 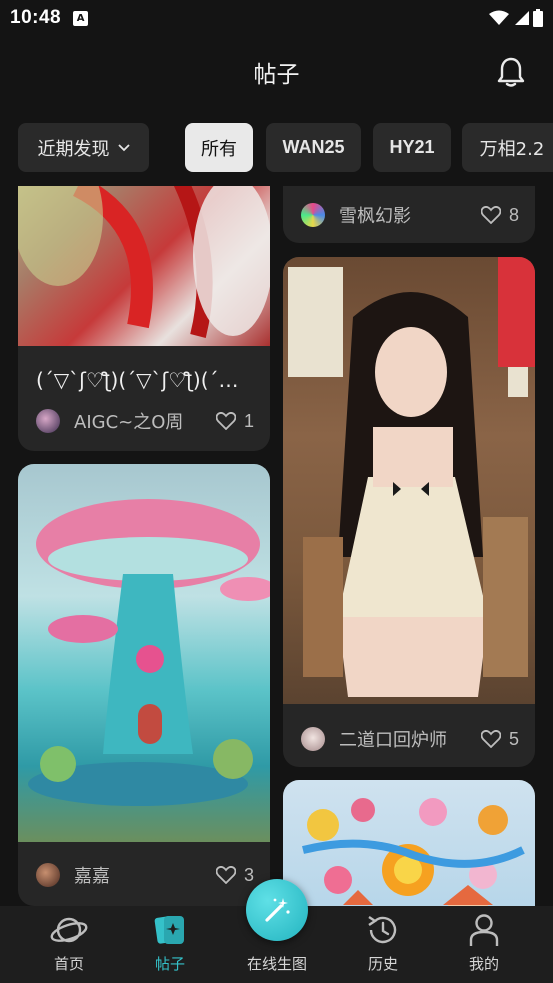 What do you see at coordinates (522, 18) in the screenshot?
I see `signal-icon` at bounding box center [522, 18].